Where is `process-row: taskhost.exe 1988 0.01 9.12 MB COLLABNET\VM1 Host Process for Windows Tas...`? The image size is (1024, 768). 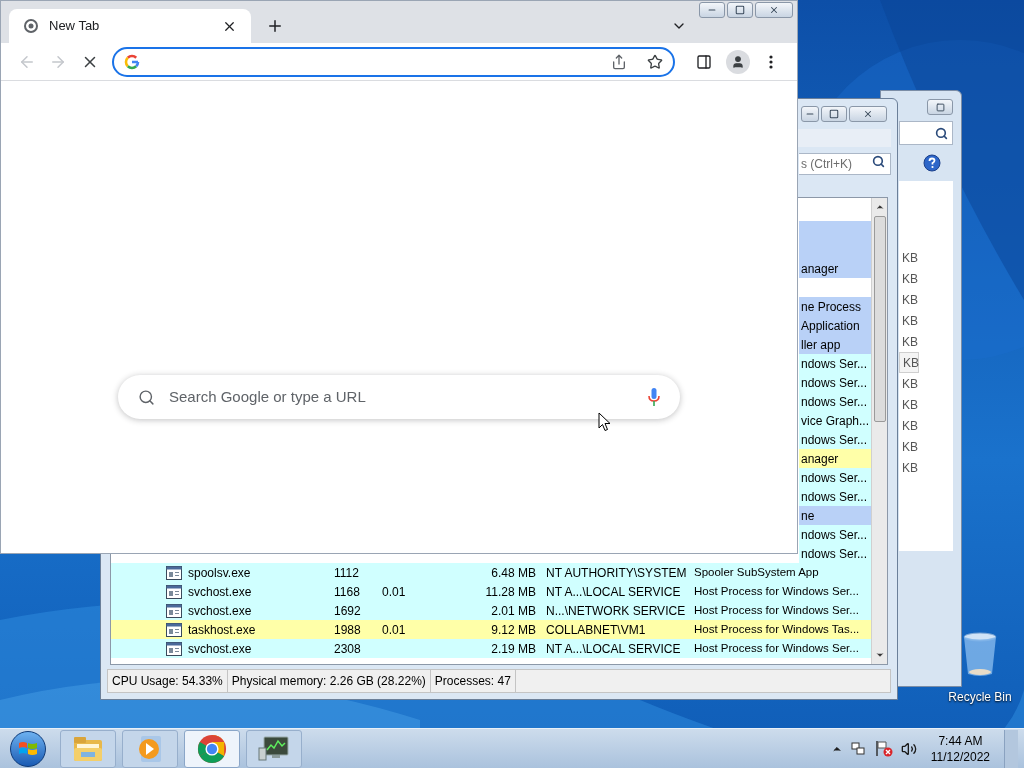
process-row: taskhost.exe 1988 0.01 9.12 MB COLLABNET\VM1 Host Process for Windows Tas... is located at coordinates (491, 629).